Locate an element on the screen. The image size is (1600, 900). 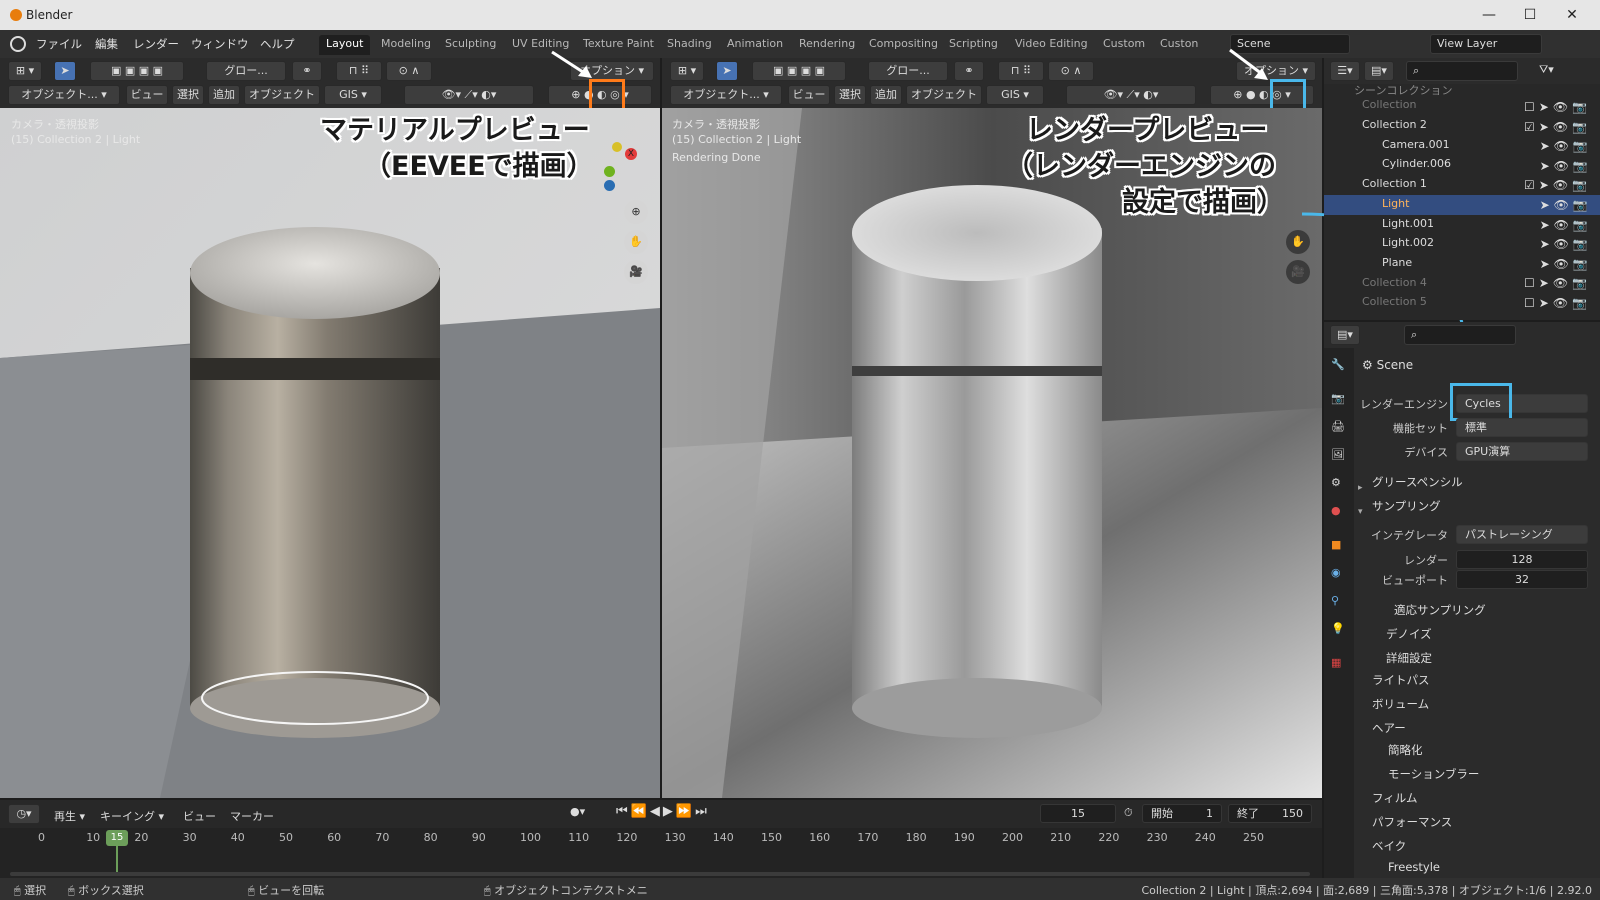
section-sampling: サンプリング is located at coordinates (1406, 506).